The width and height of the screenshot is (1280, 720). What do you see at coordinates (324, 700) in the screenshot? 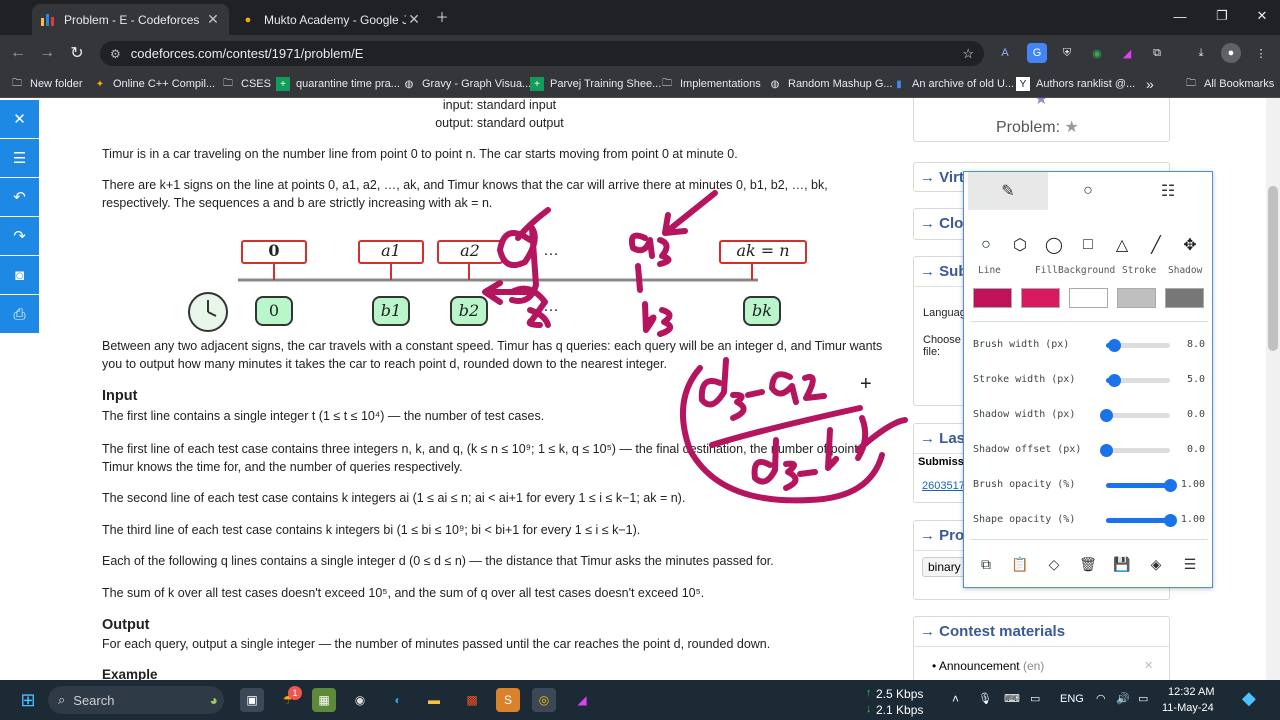
I see `minecraft-icon: ▦` at bounding box center [324, 700].